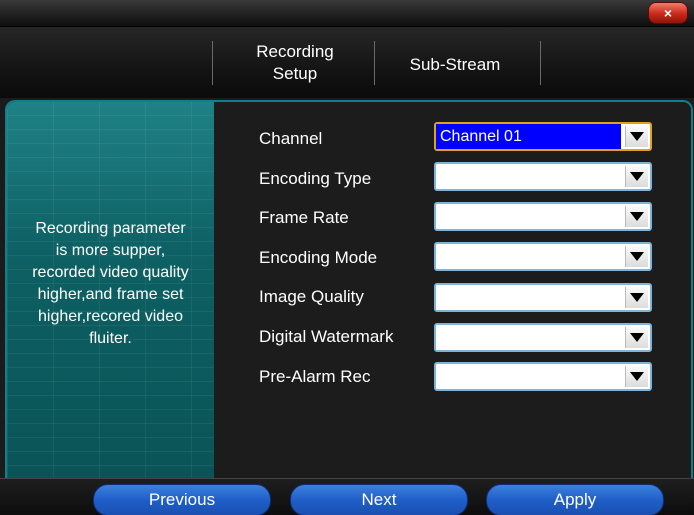 The width and height of the screenshot is (694, 515). I want to click on pre-alarm-rec-select, so click(543, 376).